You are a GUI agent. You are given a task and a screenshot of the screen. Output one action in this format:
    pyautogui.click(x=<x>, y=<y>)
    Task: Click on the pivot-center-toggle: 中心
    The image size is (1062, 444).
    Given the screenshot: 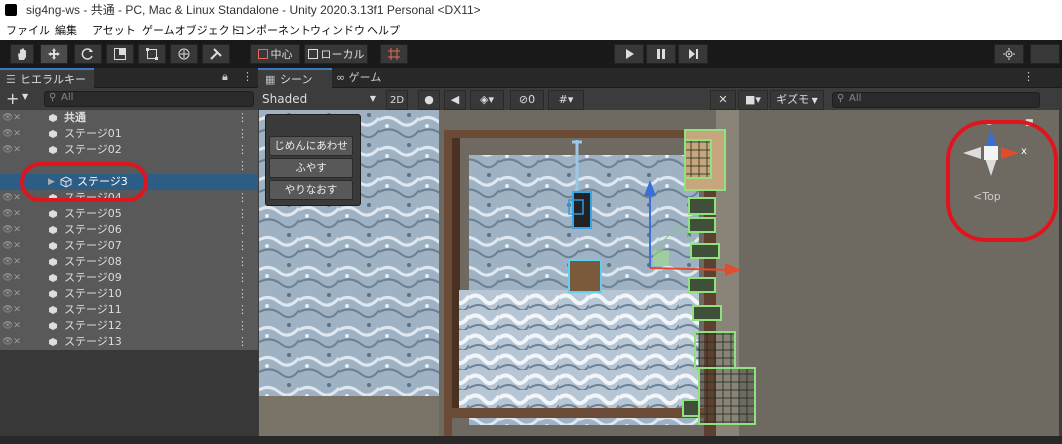 What is the action you would take?
    pyautogui.click(x=275, y=54)
    